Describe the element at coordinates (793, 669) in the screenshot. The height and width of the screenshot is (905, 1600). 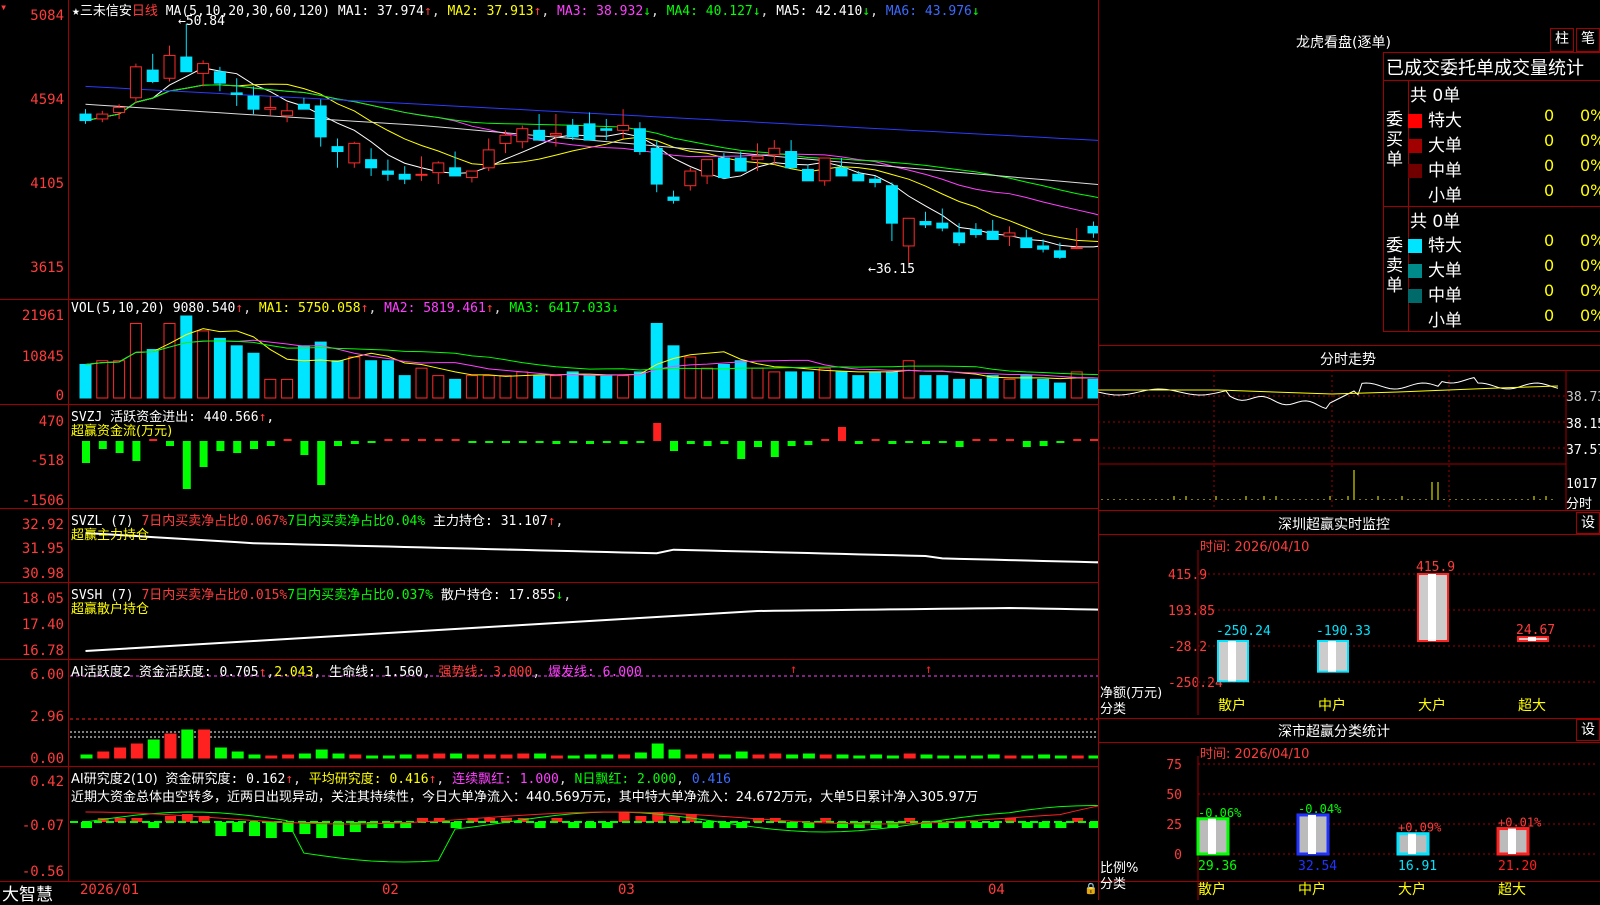
I see `activity-arrow-1: ↑` at that location.